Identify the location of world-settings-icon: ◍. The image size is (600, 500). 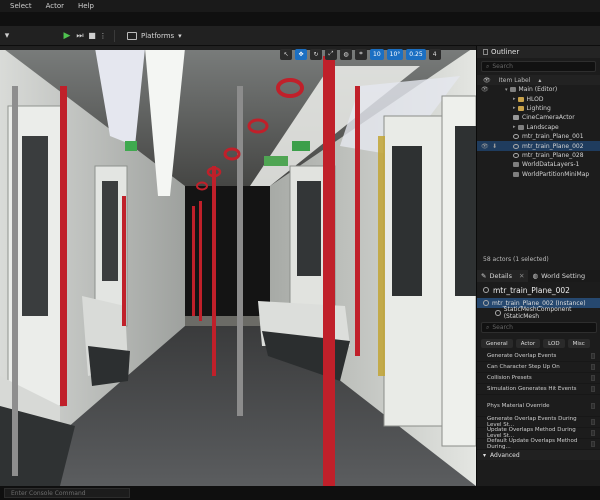
(535, 276).